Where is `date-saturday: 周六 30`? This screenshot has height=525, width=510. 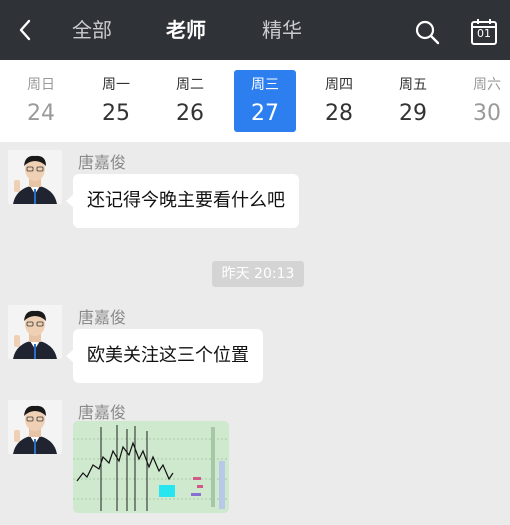 date-saturday: 周六 30 is located at coordinates (483, 101).